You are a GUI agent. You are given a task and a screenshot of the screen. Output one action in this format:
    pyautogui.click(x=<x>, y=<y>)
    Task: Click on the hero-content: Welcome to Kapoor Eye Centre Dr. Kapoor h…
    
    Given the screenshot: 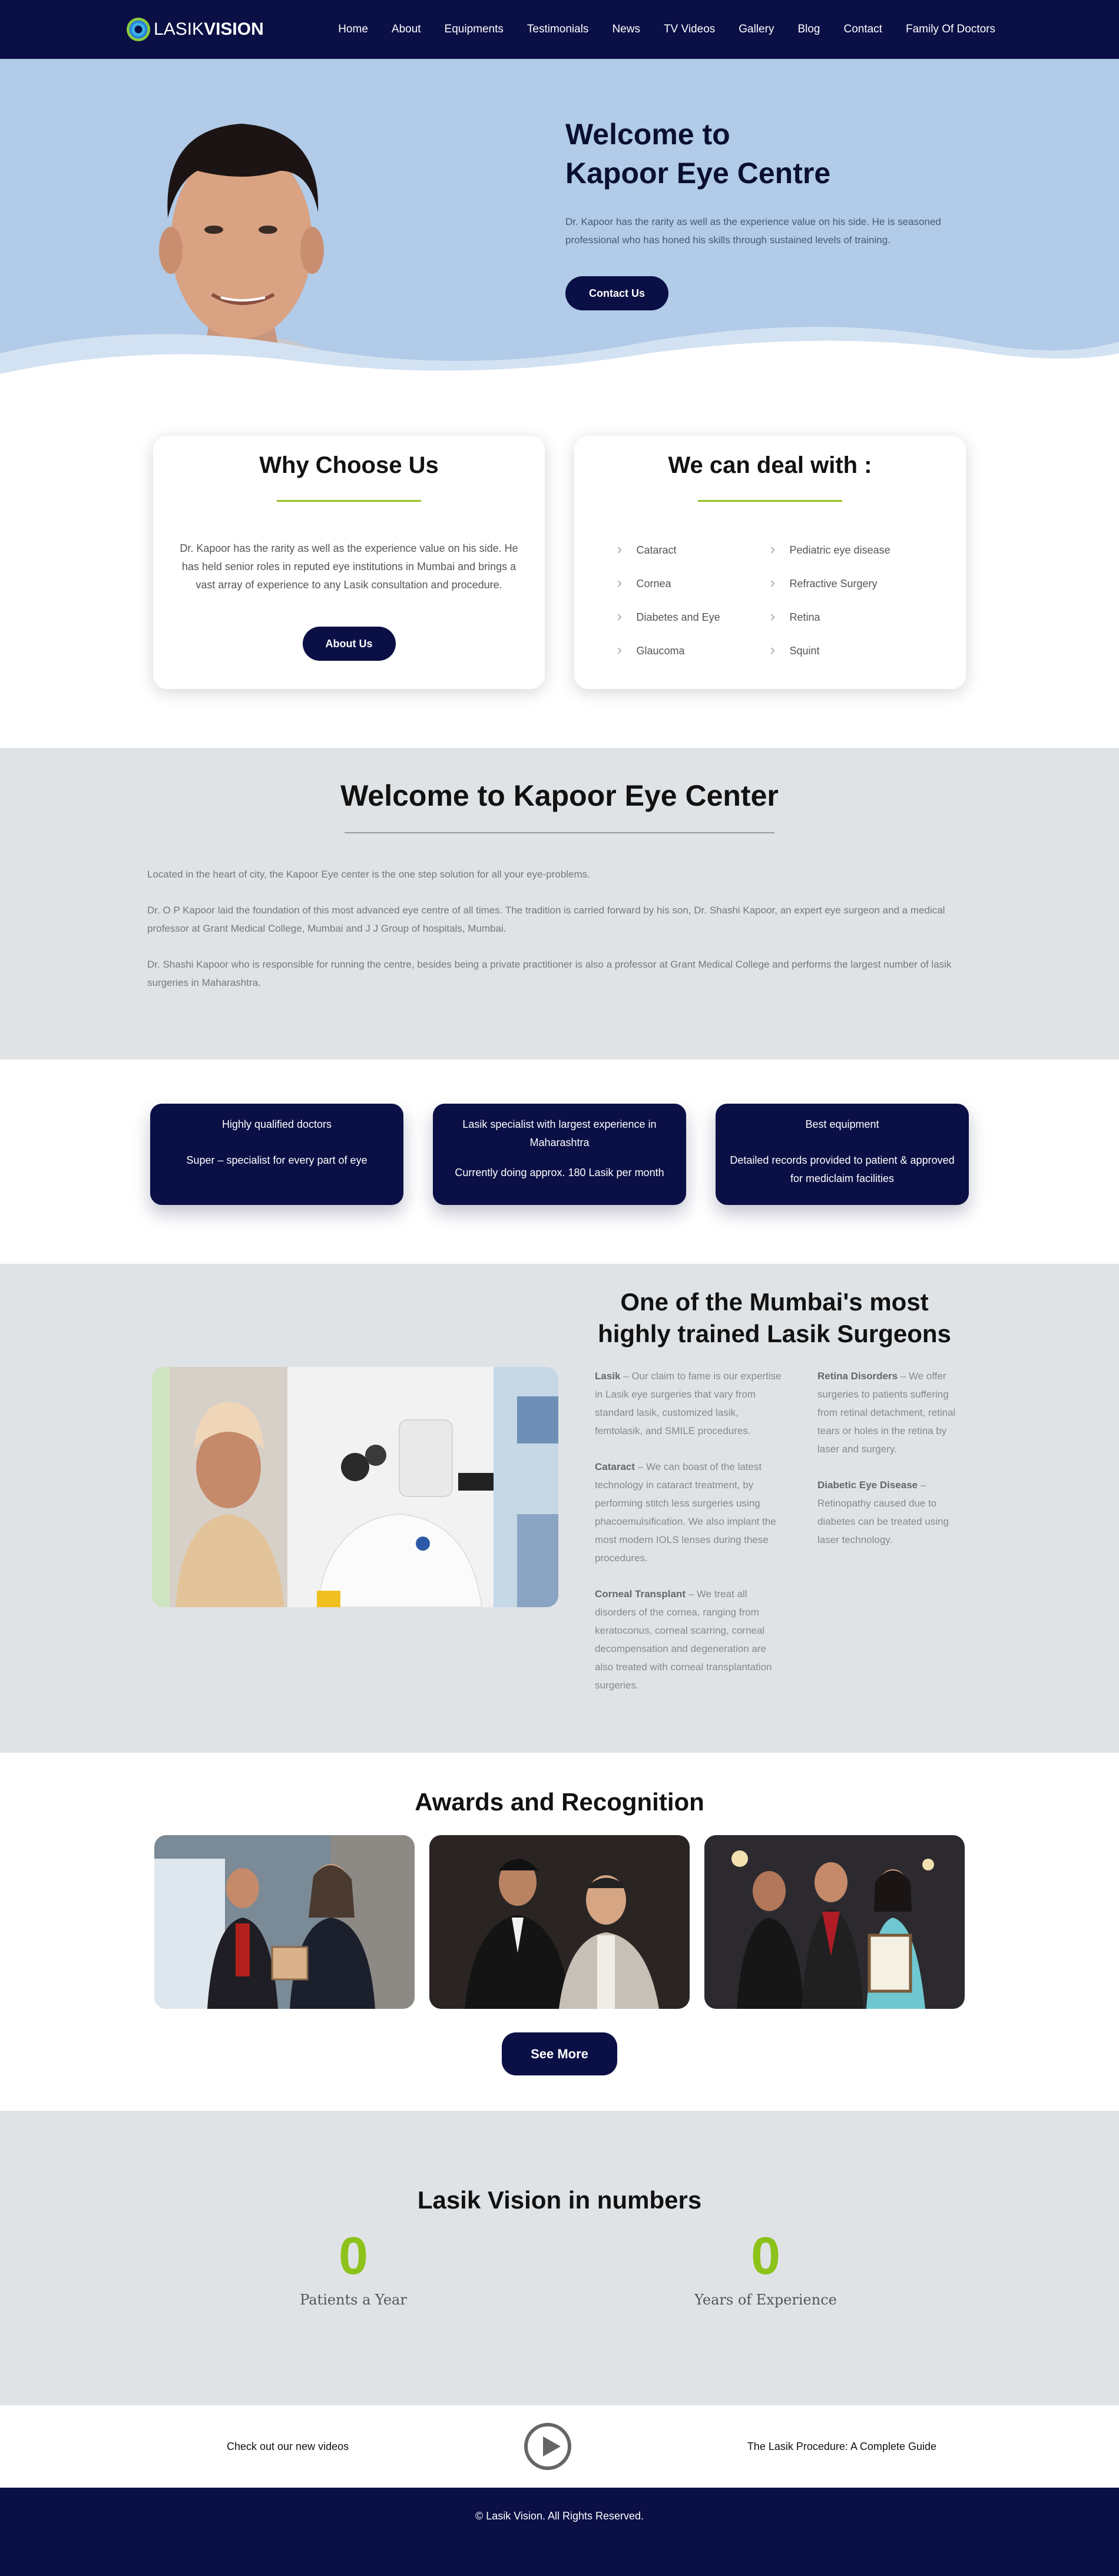 What is the action you would take?
    pyautogui.click(x=753, y=212)
    